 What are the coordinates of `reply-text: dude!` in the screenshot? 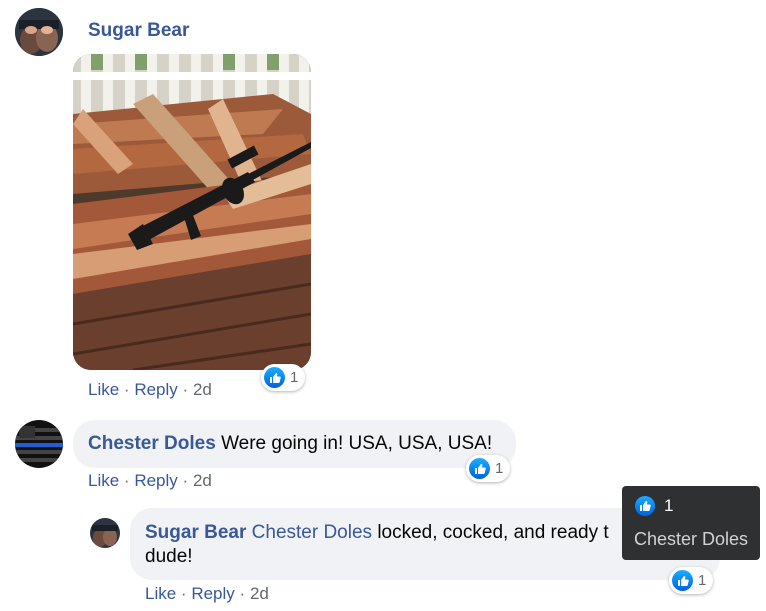 It's located at (169, 556).